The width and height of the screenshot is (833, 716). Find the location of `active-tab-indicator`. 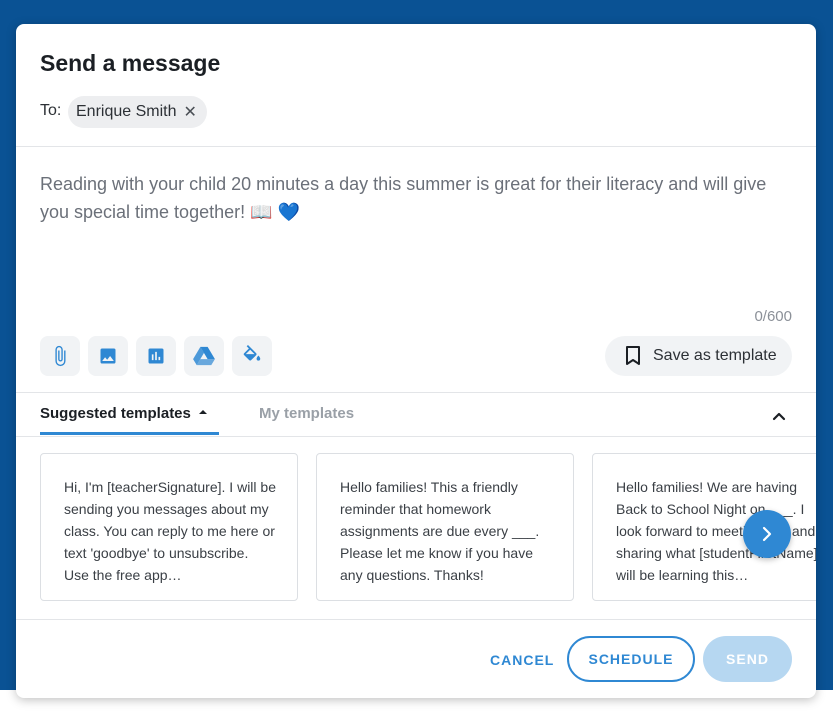

active-tab-indicator is located at coordinates (129, 433).